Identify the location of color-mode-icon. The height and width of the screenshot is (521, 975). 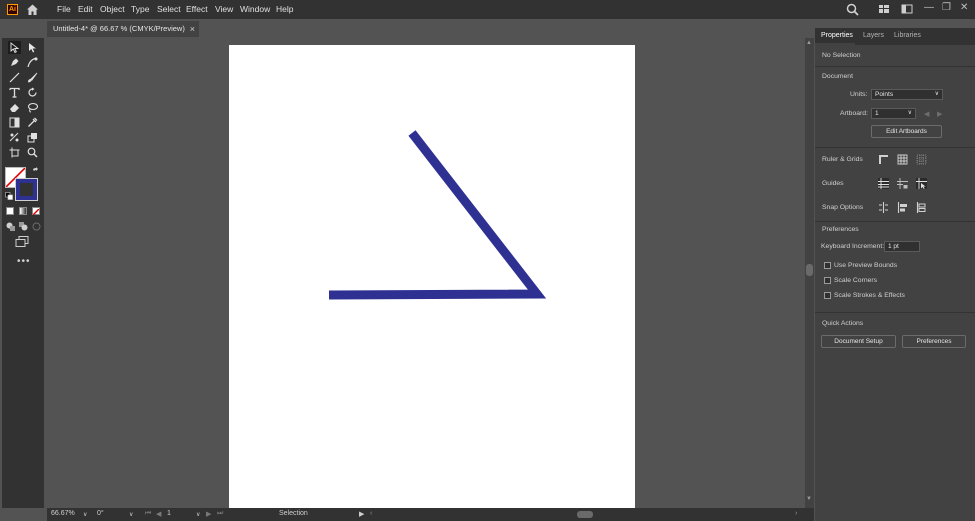
(10, 211).